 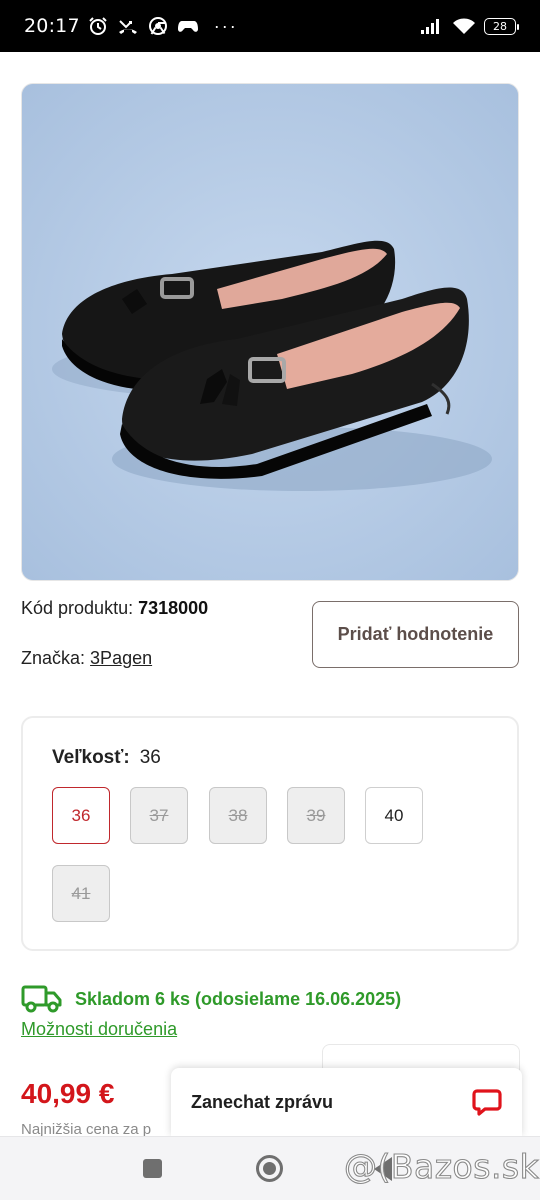 What do you see at coordinates (52, 26) in the screenshot?
I see `status-time: 20:17` at bounding box center [52, 26].